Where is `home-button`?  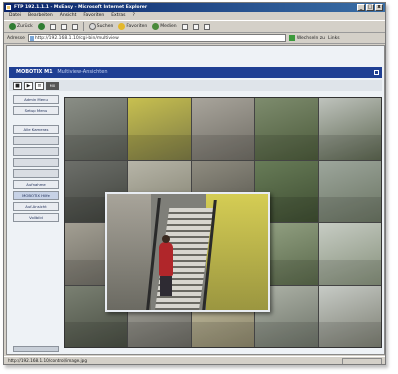
home-button is located at coordinates (74, 26).